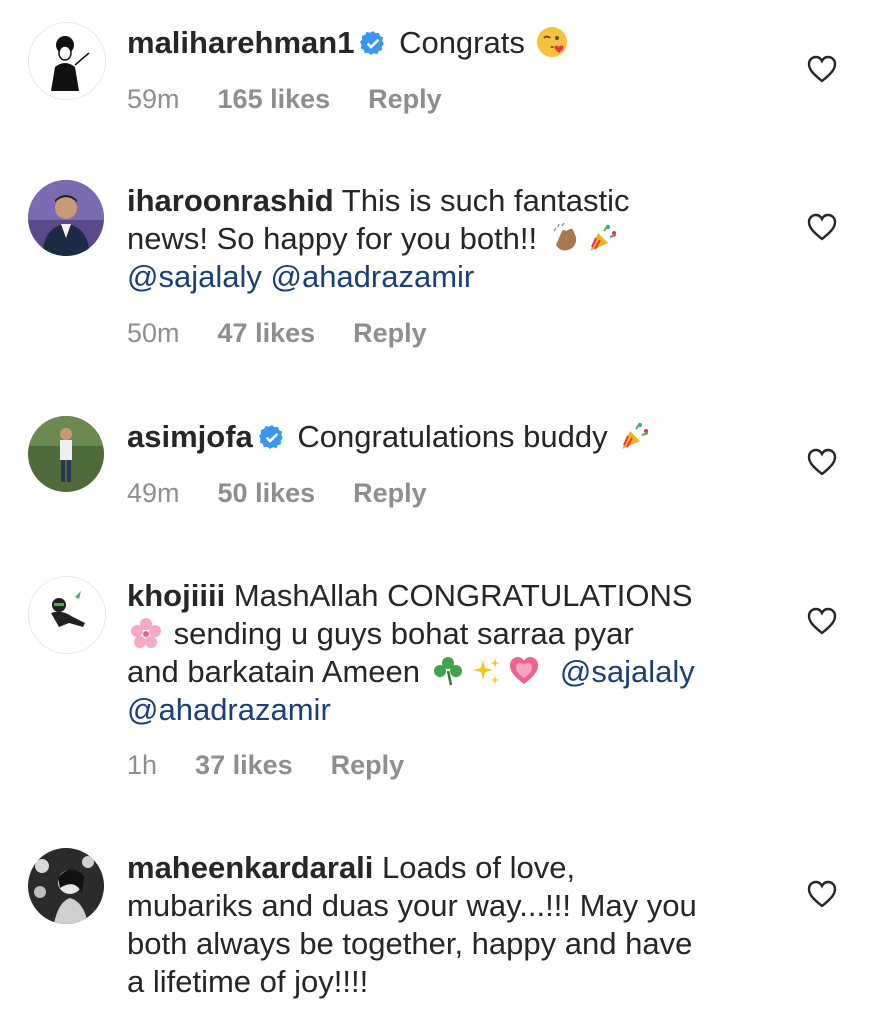  What do you see at coordinates (153, 99) in the screenshot?
I see `comment-time: 59m` at bounding box center [153, 99].